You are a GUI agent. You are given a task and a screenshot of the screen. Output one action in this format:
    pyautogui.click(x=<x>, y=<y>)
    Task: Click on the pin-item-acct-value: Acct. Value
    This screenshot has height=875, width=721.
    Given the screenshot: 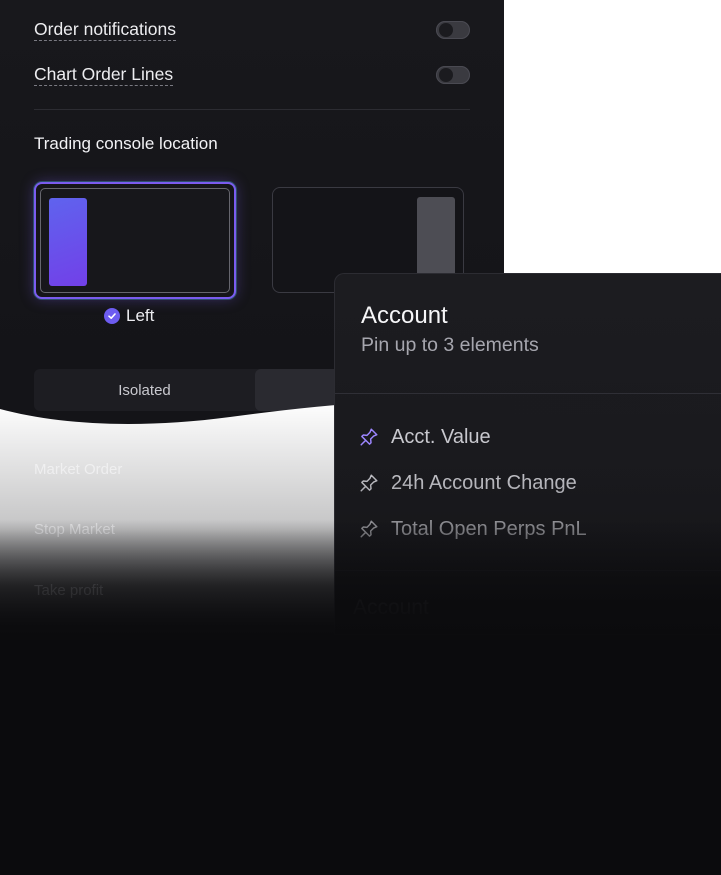 What is the action you would take?
    pyautogui.click(x=424, y=437)
    